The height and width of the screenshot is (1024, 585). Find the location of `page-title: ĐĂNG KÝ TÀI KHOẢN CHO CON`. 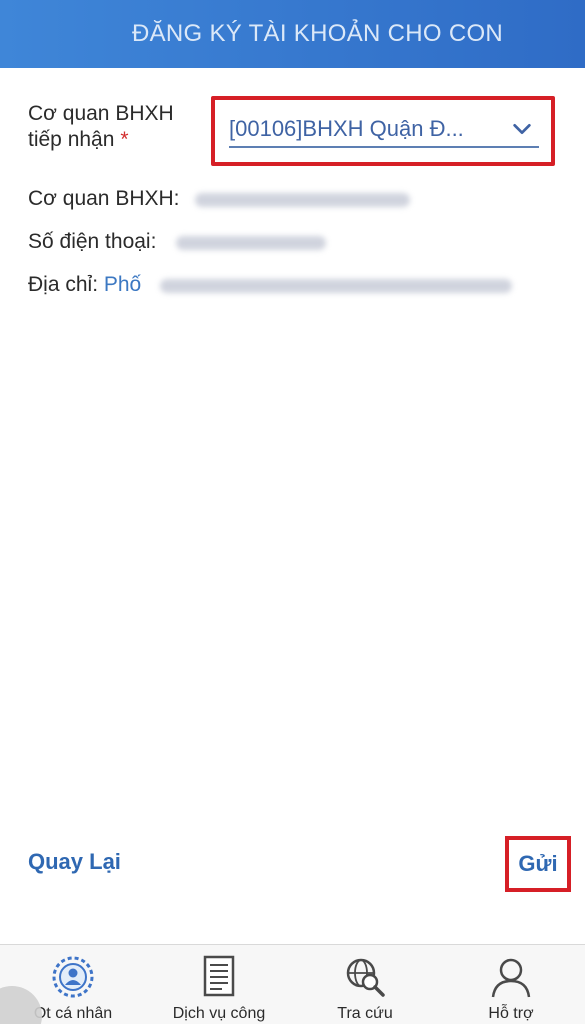

page-title: ĐĂNG KÝ TÀI KHOẢN CHO CON is located at coordinates (317, 33).